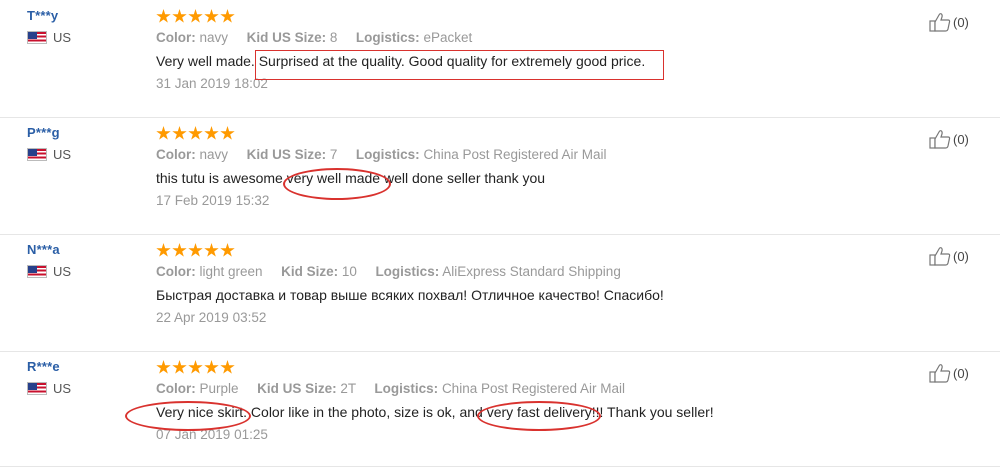 The height and width of the screenshot is (467, 1000). I want to click on review-user: R***e US, so click(49, 377).